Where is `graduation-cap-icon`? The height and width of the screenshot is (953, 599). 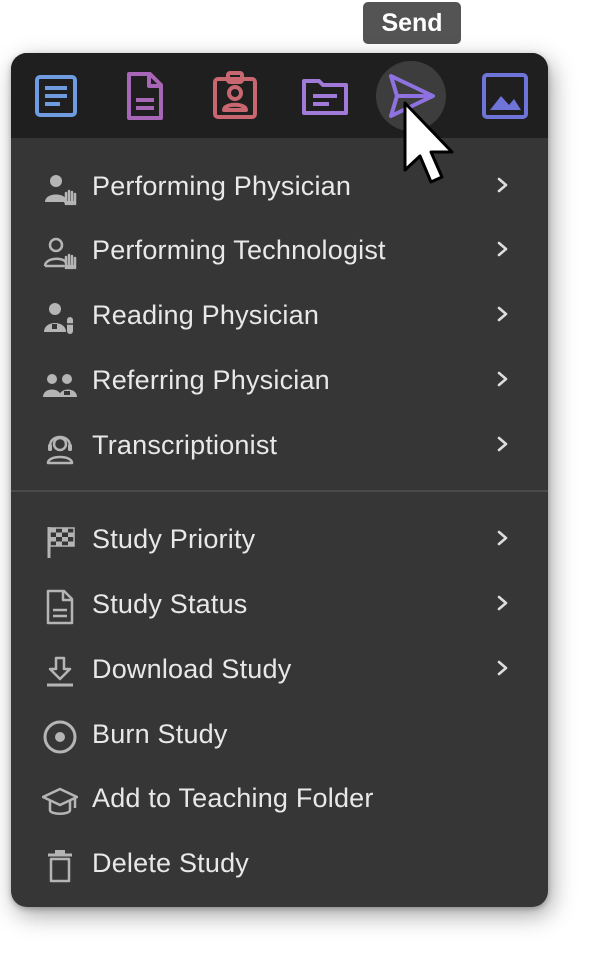
graduation-cap-icon is located at coordinates (60, 801).